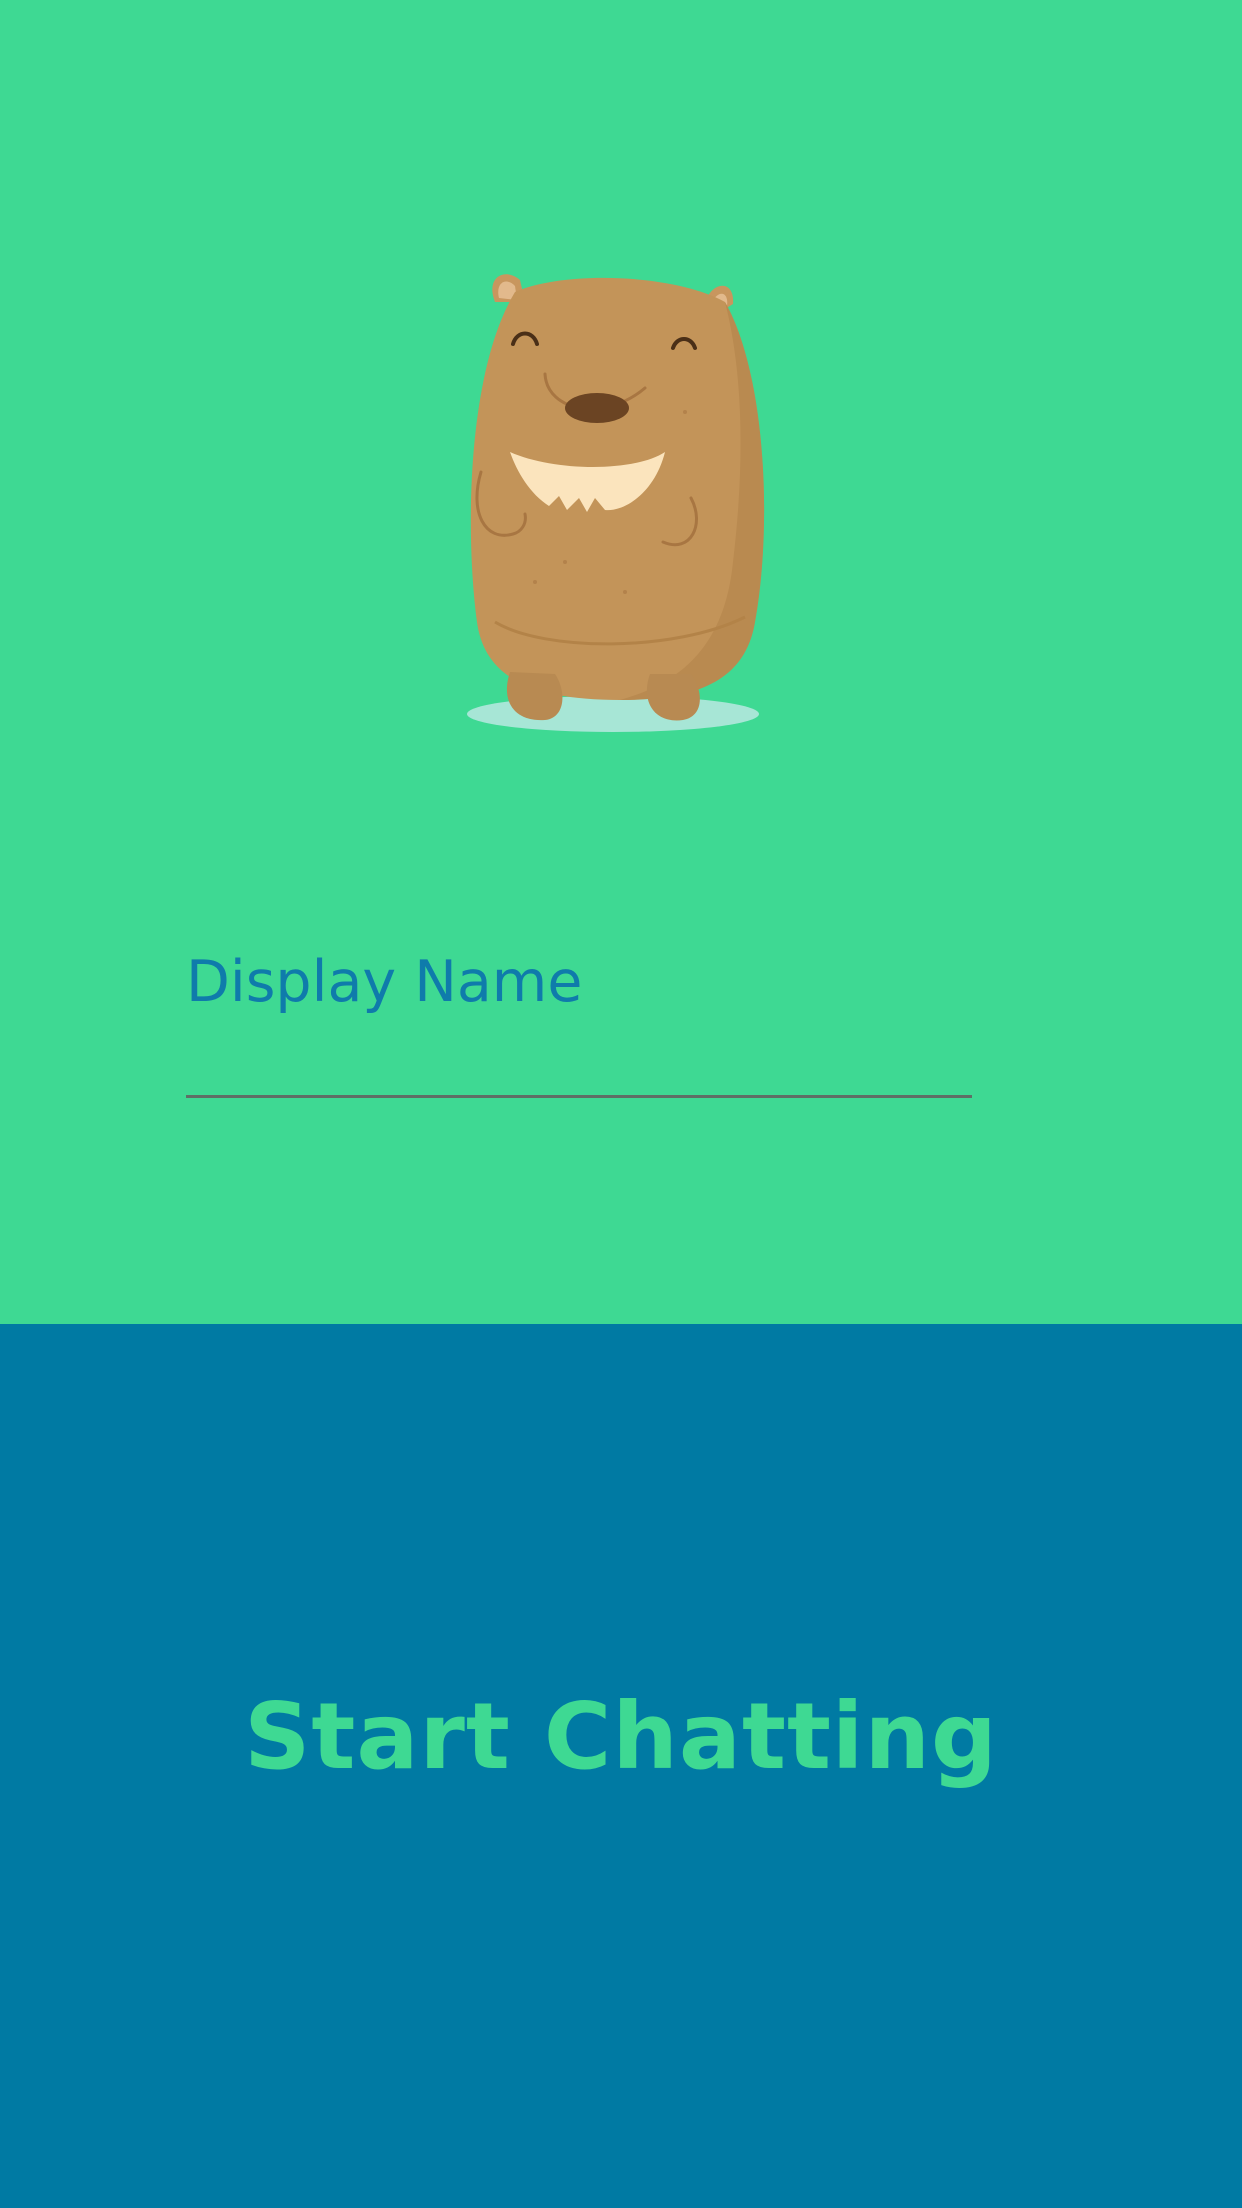 The height and width of the screenshot is (2208, 1242). Describe the element at coordinates (579, 1070) in the screenshot. I see `display-name-input` at that location.